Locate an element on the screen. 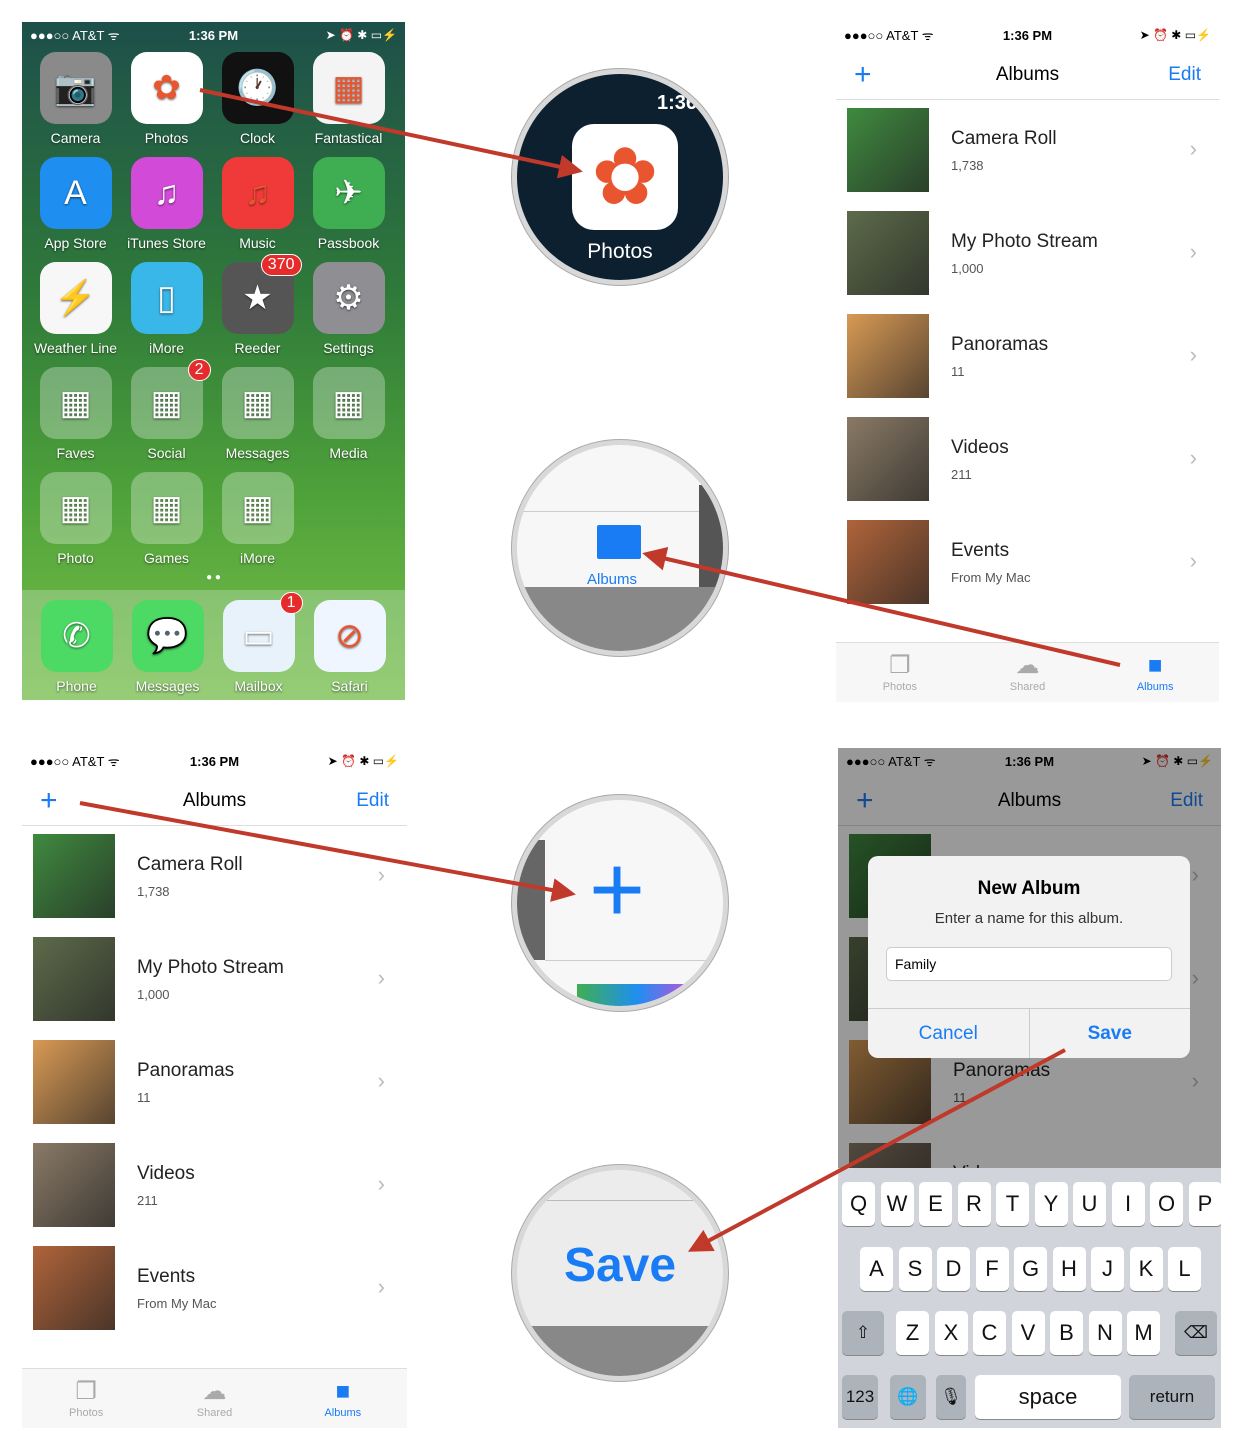  app-phone: ✆ Phone is located at coordinates (76, 647).